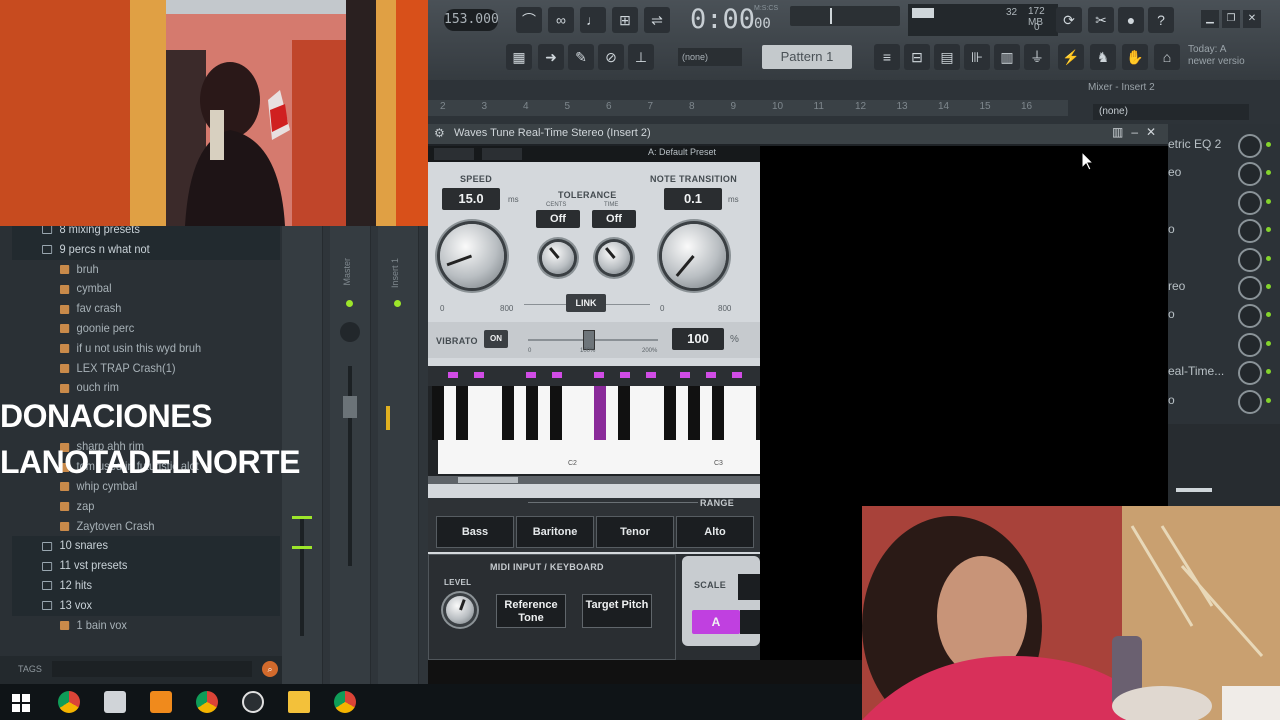  I want to click on note-transition-value: 0.1, so click(693, 199).